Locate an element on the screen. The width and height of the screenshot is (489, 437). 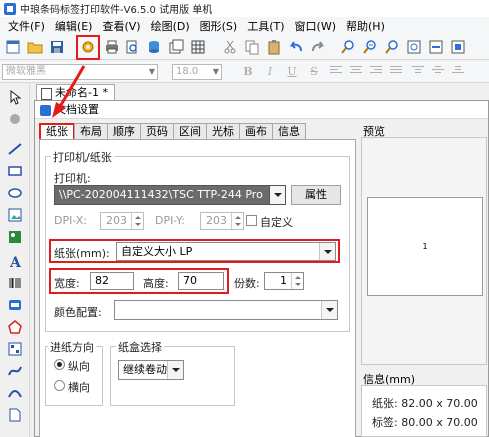
line-tool-icon is located at coordinates (15, 149).